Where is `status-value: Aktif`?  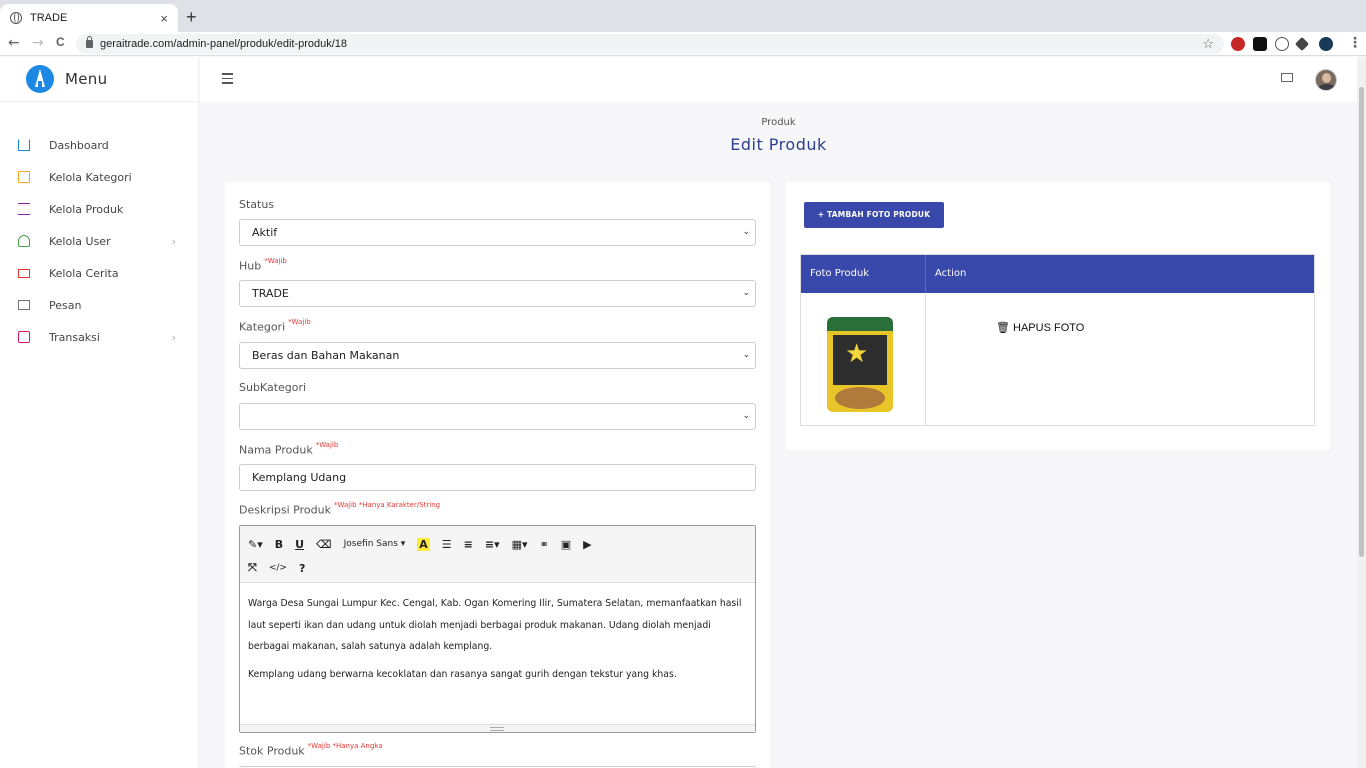
status-value: Aktif is located at coordinates (265, 232).